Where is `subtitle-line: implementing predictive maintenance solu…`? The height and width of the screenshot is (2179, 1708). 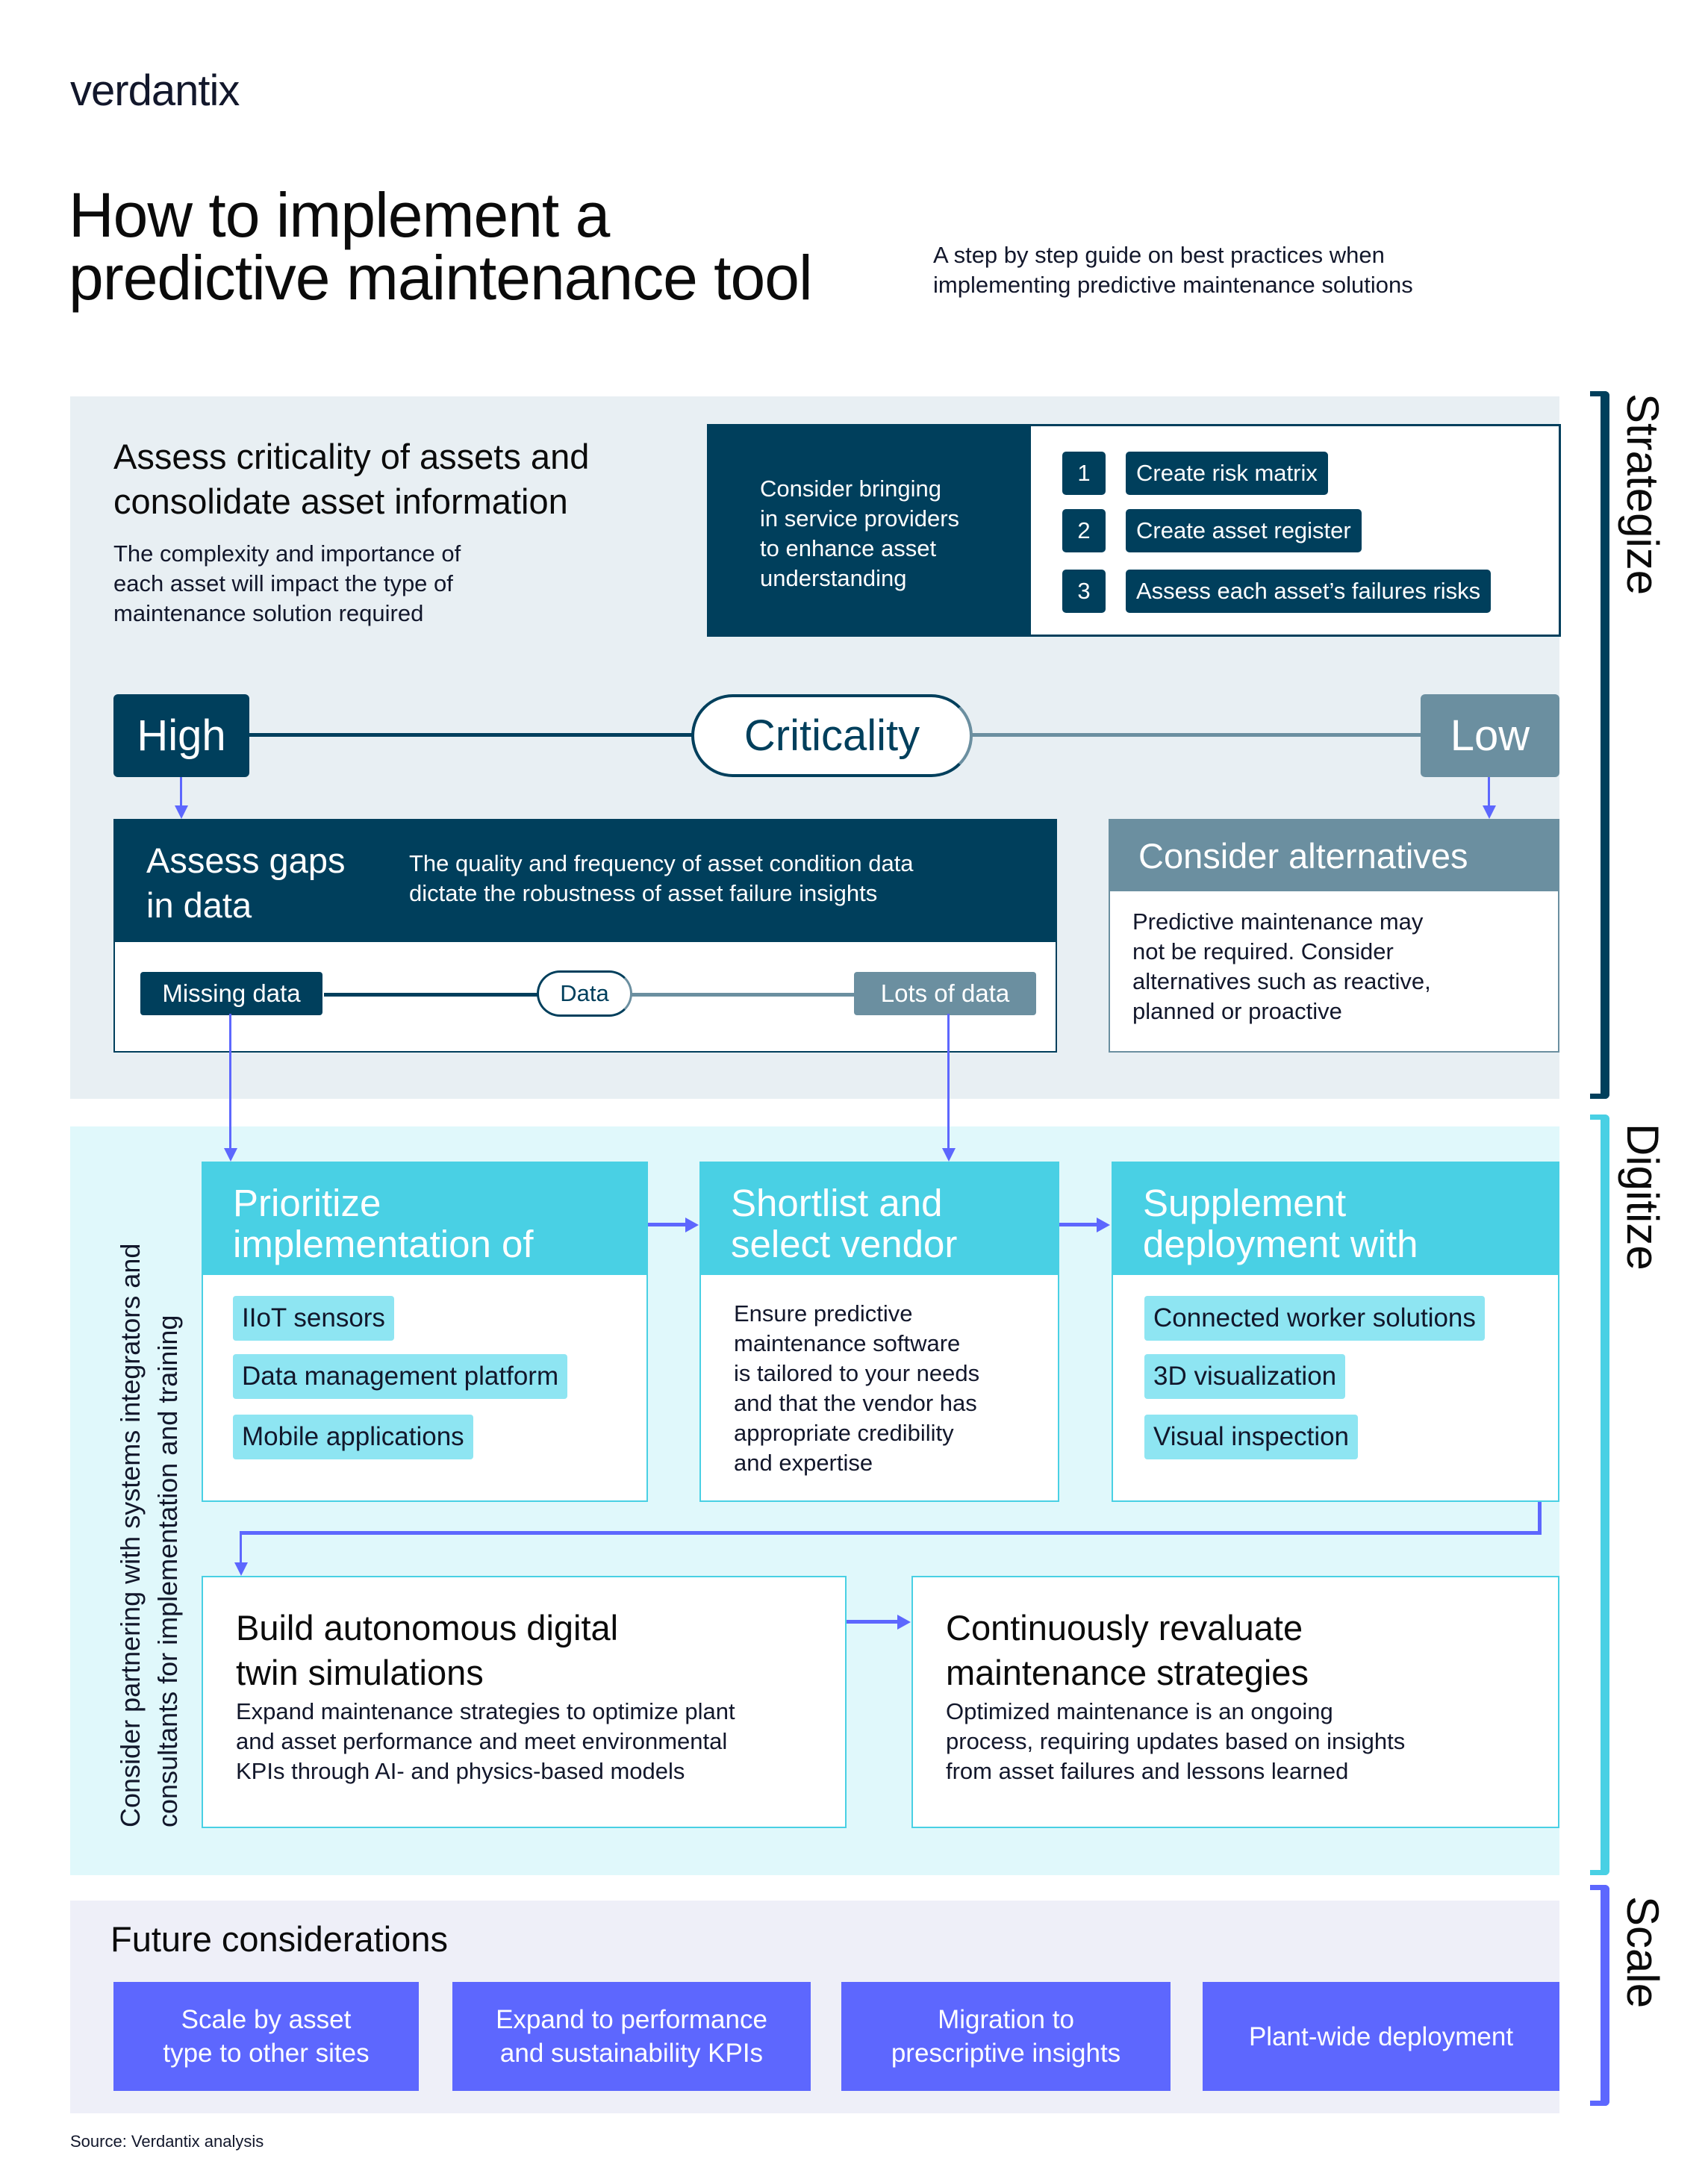 subtitle-line: implementing predictive maintenance solu… is located at coordinates (1173, 285).